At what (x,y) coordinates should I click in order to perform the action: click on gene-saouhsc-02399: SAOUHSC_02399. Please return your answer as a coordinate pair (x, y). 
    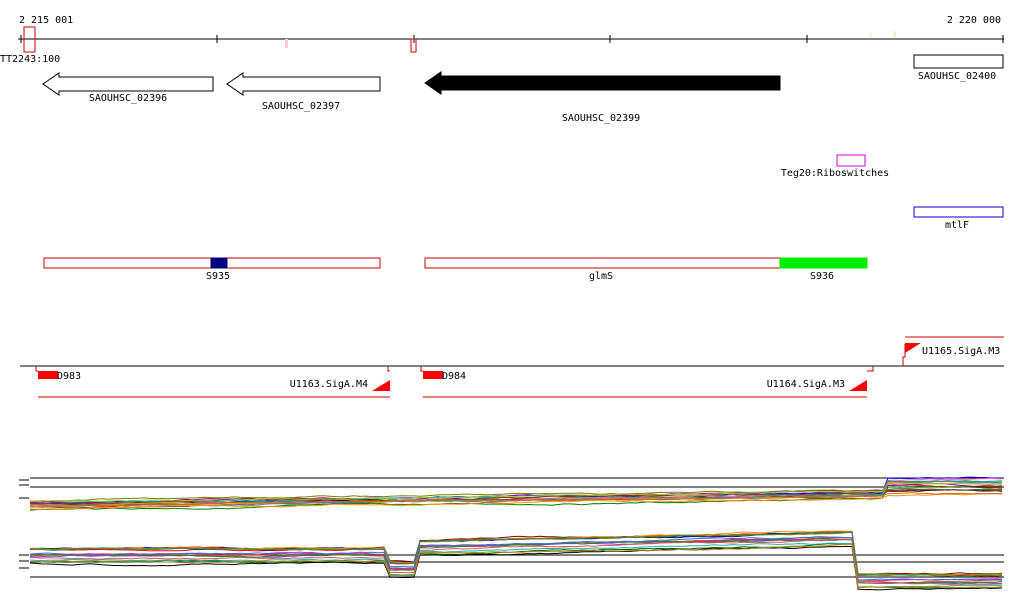
    Looking at the image, I should click on (602, 97).